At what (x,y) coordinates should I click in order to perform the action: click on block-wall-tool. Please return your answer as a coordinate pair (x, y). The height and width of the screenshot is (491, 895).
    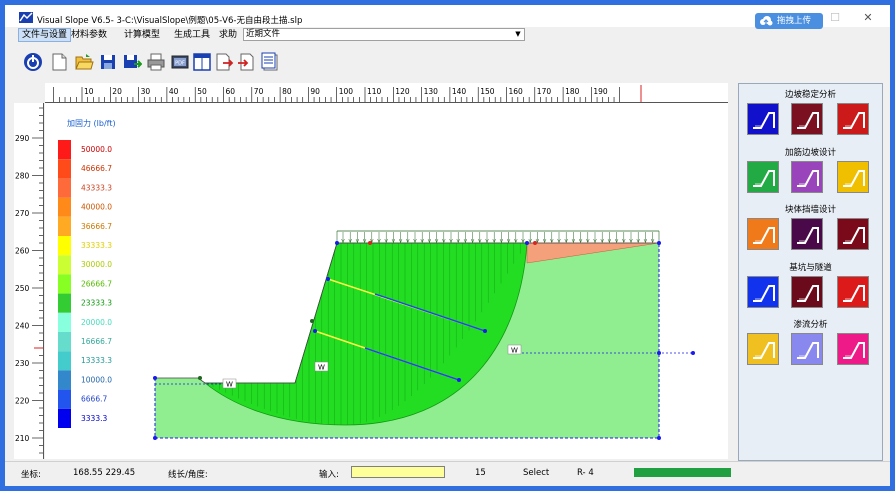
    Looking at the image, I should click on (763, 234).